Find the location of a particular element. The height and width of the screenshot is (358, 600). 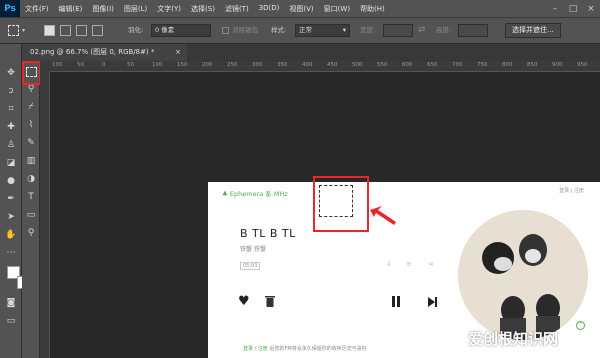

add-to-selection-icon is located at coordinates (65, 30).